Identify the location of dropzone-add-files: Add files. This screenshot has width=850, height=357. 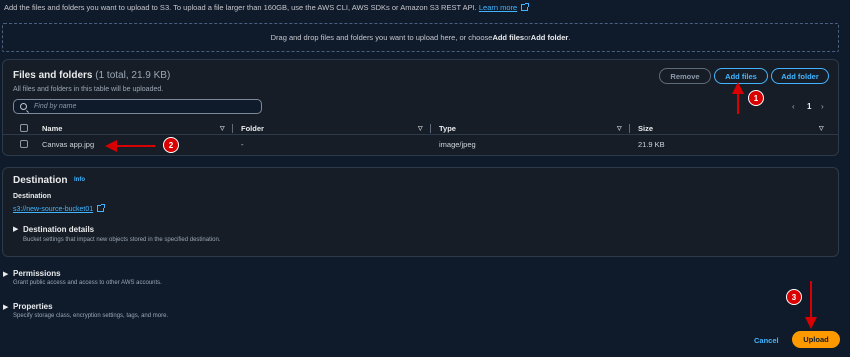
(508, 37).